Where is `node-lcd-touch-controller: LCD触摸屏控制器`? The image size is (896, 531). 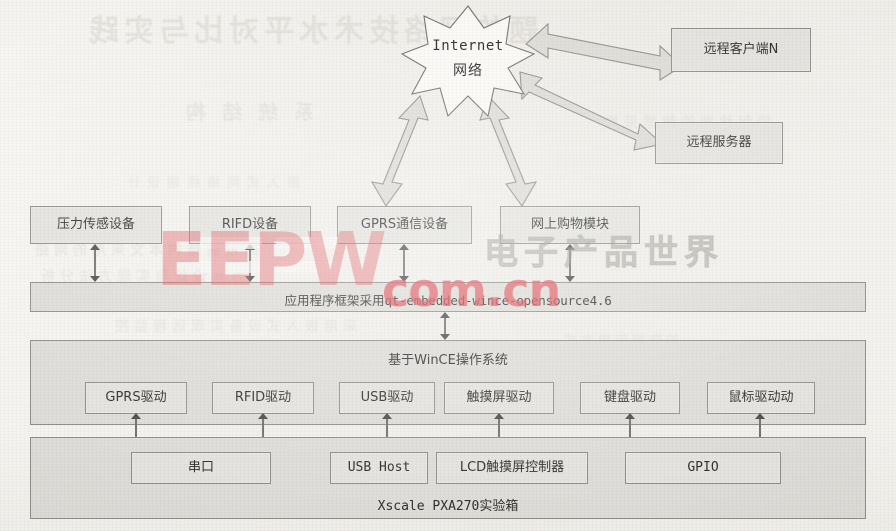
node-lcd-touch-controller: LCD触摸屏控制器 is located at coordinates (512, 468).